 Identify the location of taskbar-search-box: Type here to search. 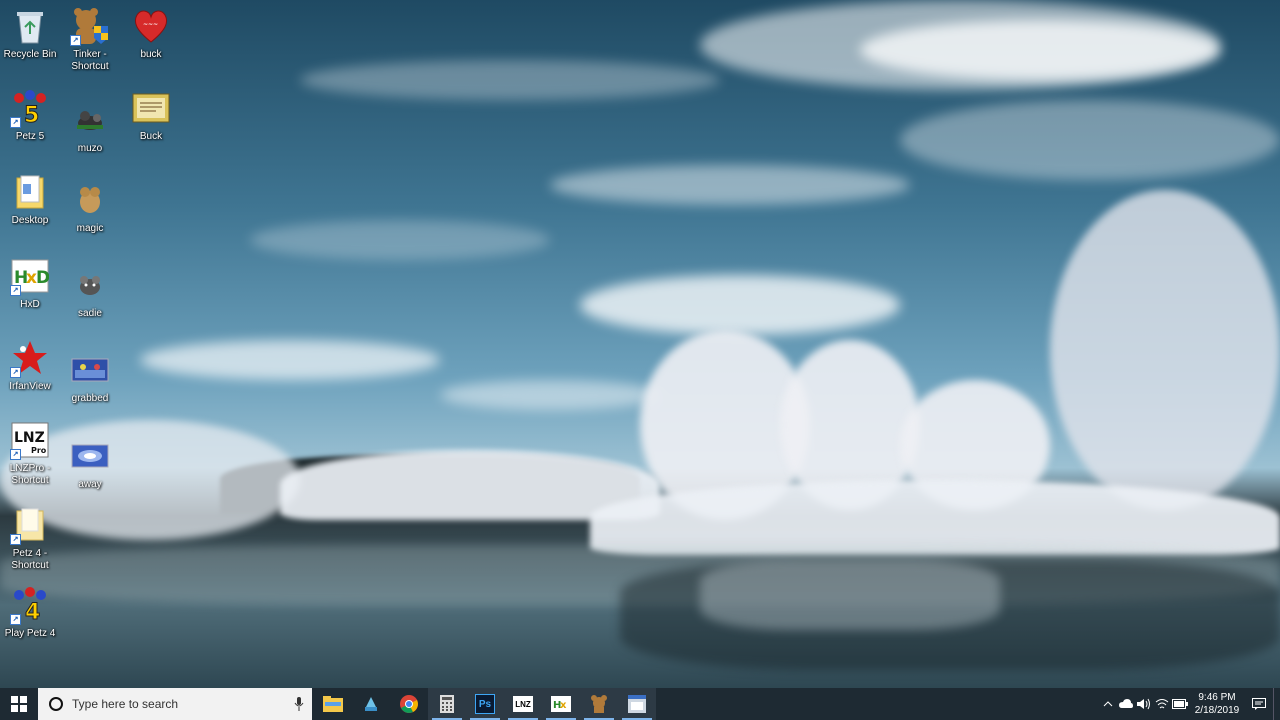
(175, 704).